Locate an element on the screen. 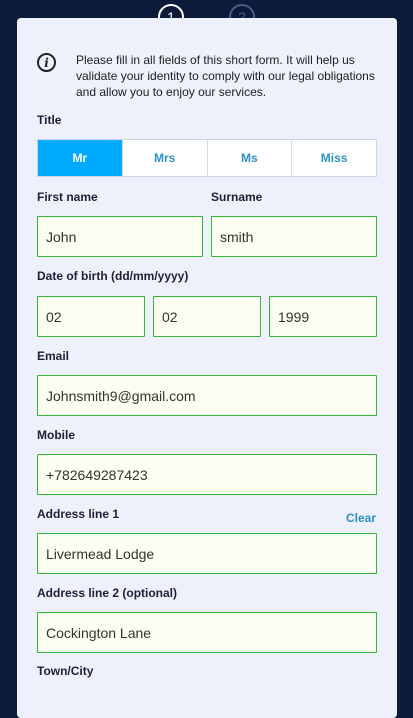  mobile-field: +782649287423 is located at coordinates (207, 474).